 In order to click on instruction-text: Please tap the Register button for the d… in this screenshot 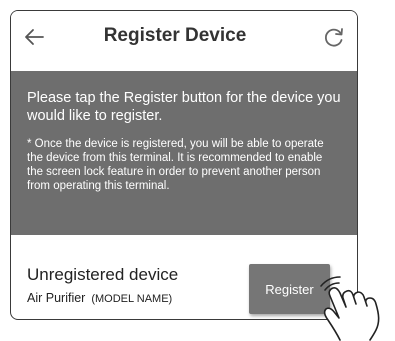, I will do `click(184, 107)`.